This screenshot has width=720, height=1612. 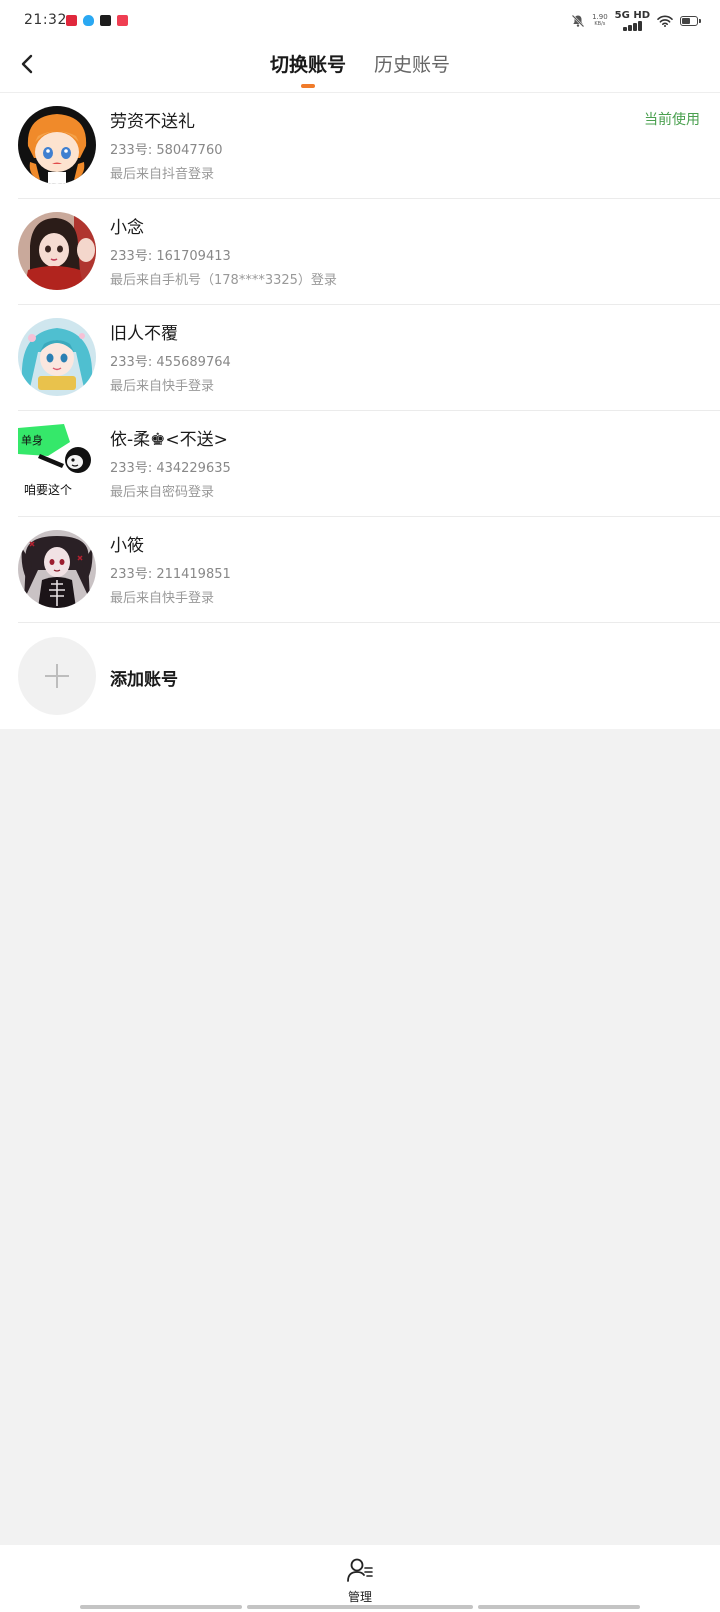 I want to click on account-name: 依-柔♚<不送>, so click(x=169, y=440).